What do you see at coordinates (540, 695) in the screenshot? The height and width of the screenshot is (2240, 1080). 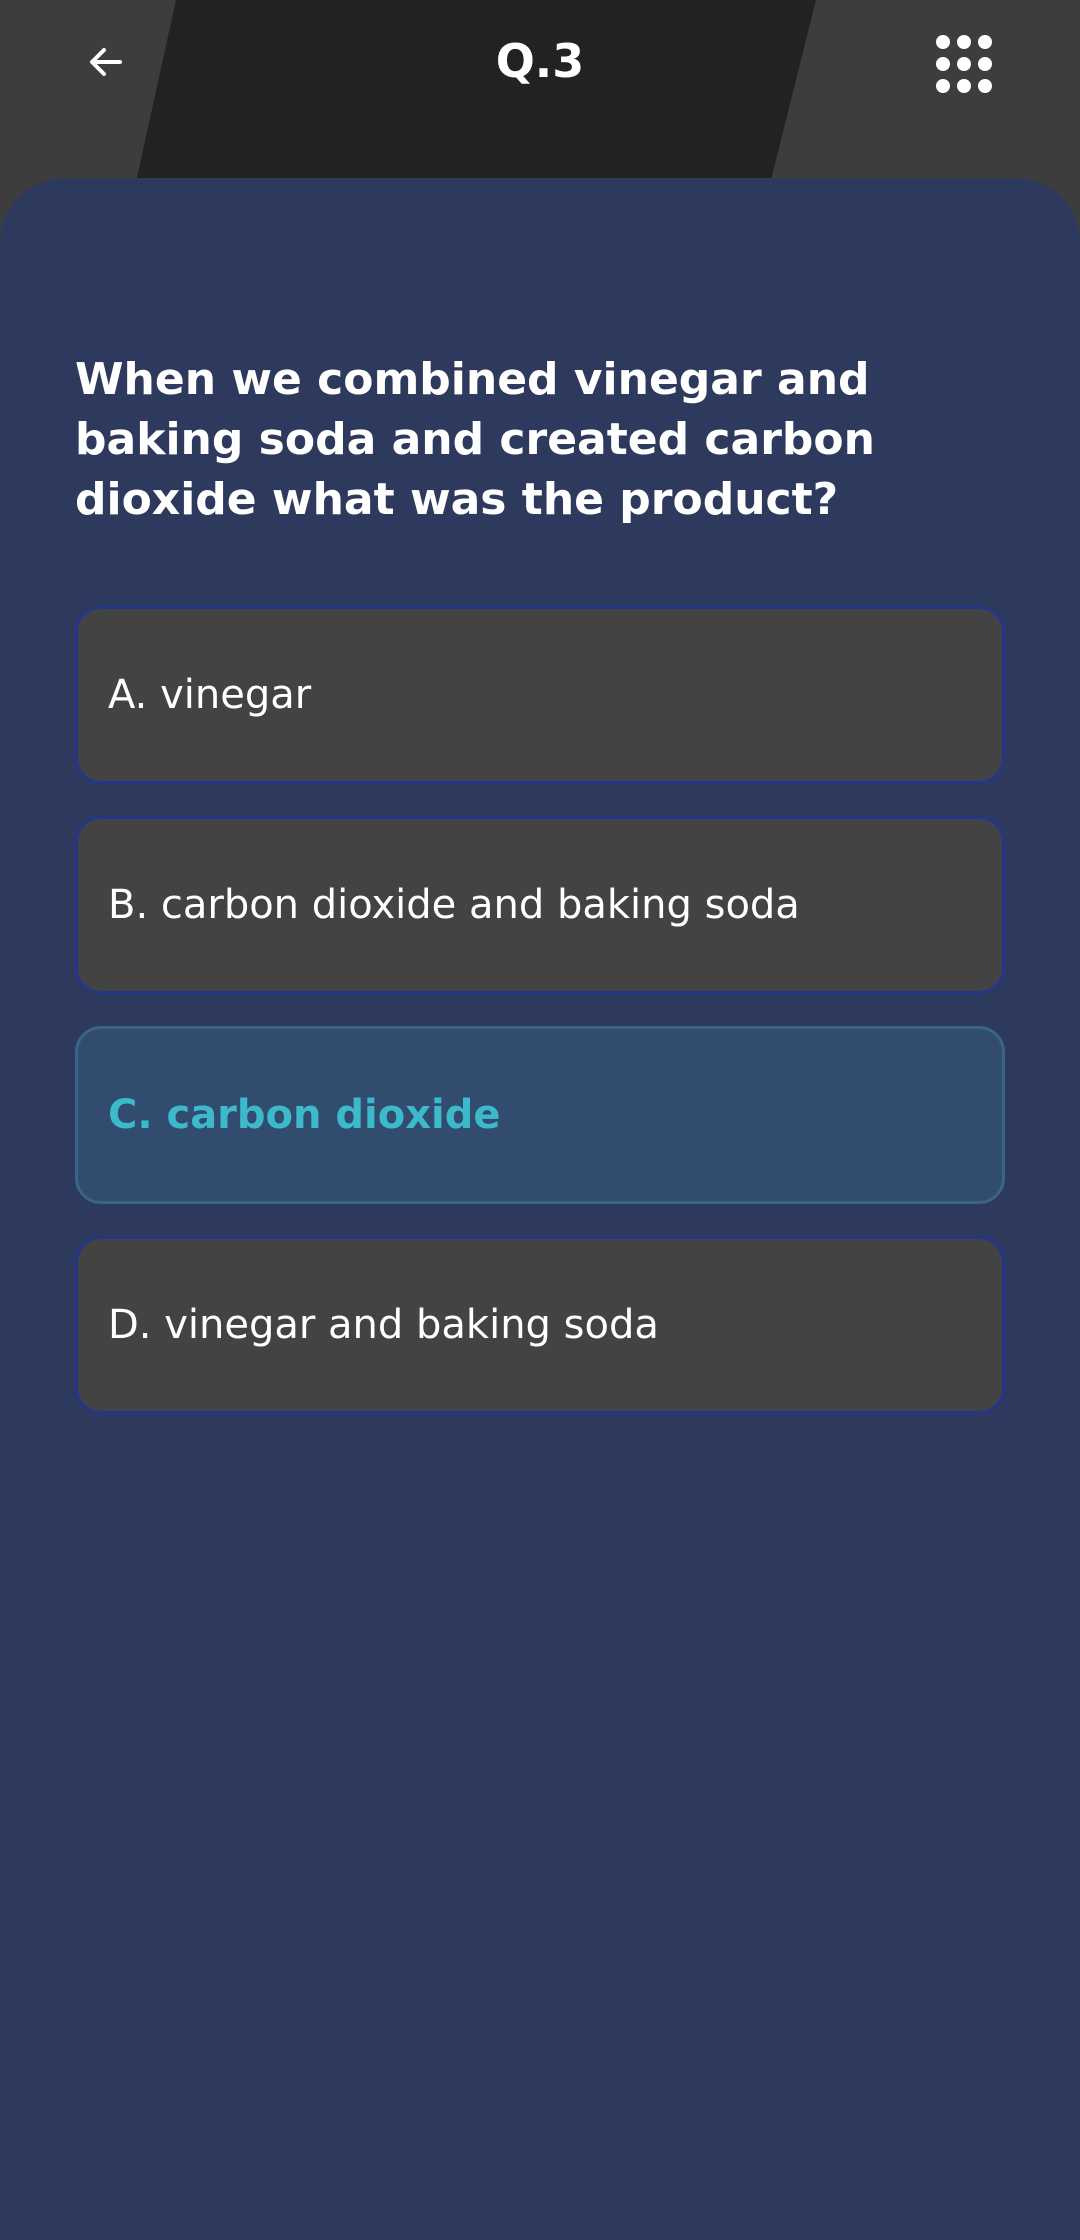 I see `option-a: A. vinegar` at bounding box center [540, 695].